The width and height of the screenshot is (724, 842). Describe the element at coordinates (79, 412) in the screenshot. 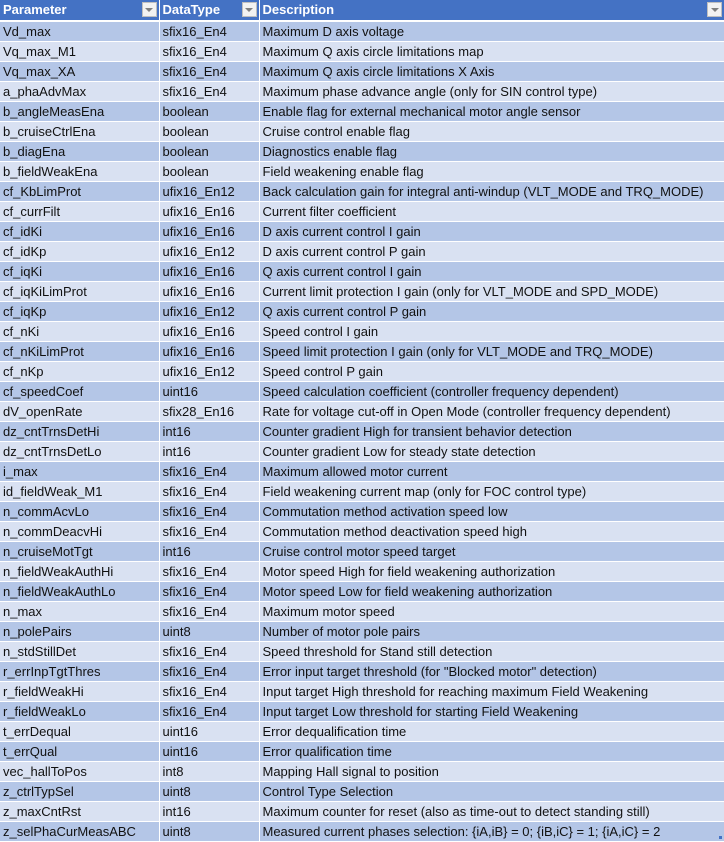

I see `cell-parameter: dV_openRate` at that location.